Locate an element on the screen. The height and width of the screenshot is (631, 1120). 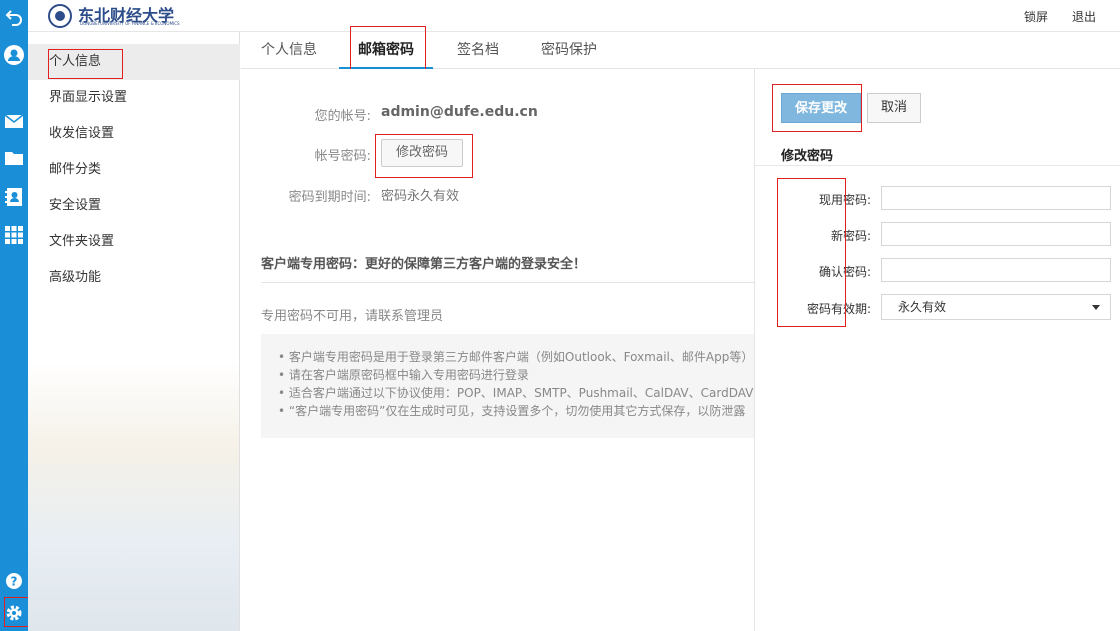
nav-item-send-receive-settings: 收发信设置 is located at coordinates (134, 134).